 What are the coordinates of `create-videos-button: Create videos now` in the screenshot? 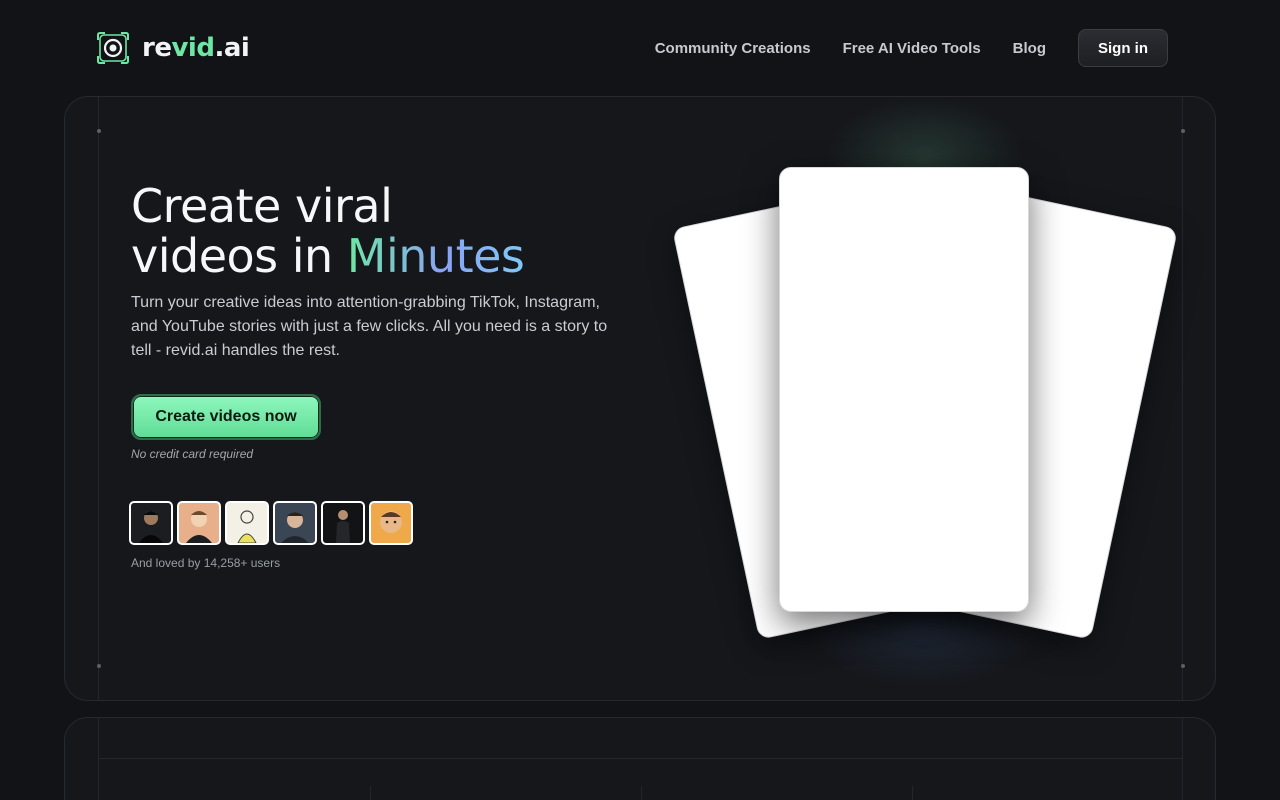 It's located at (226, 417).